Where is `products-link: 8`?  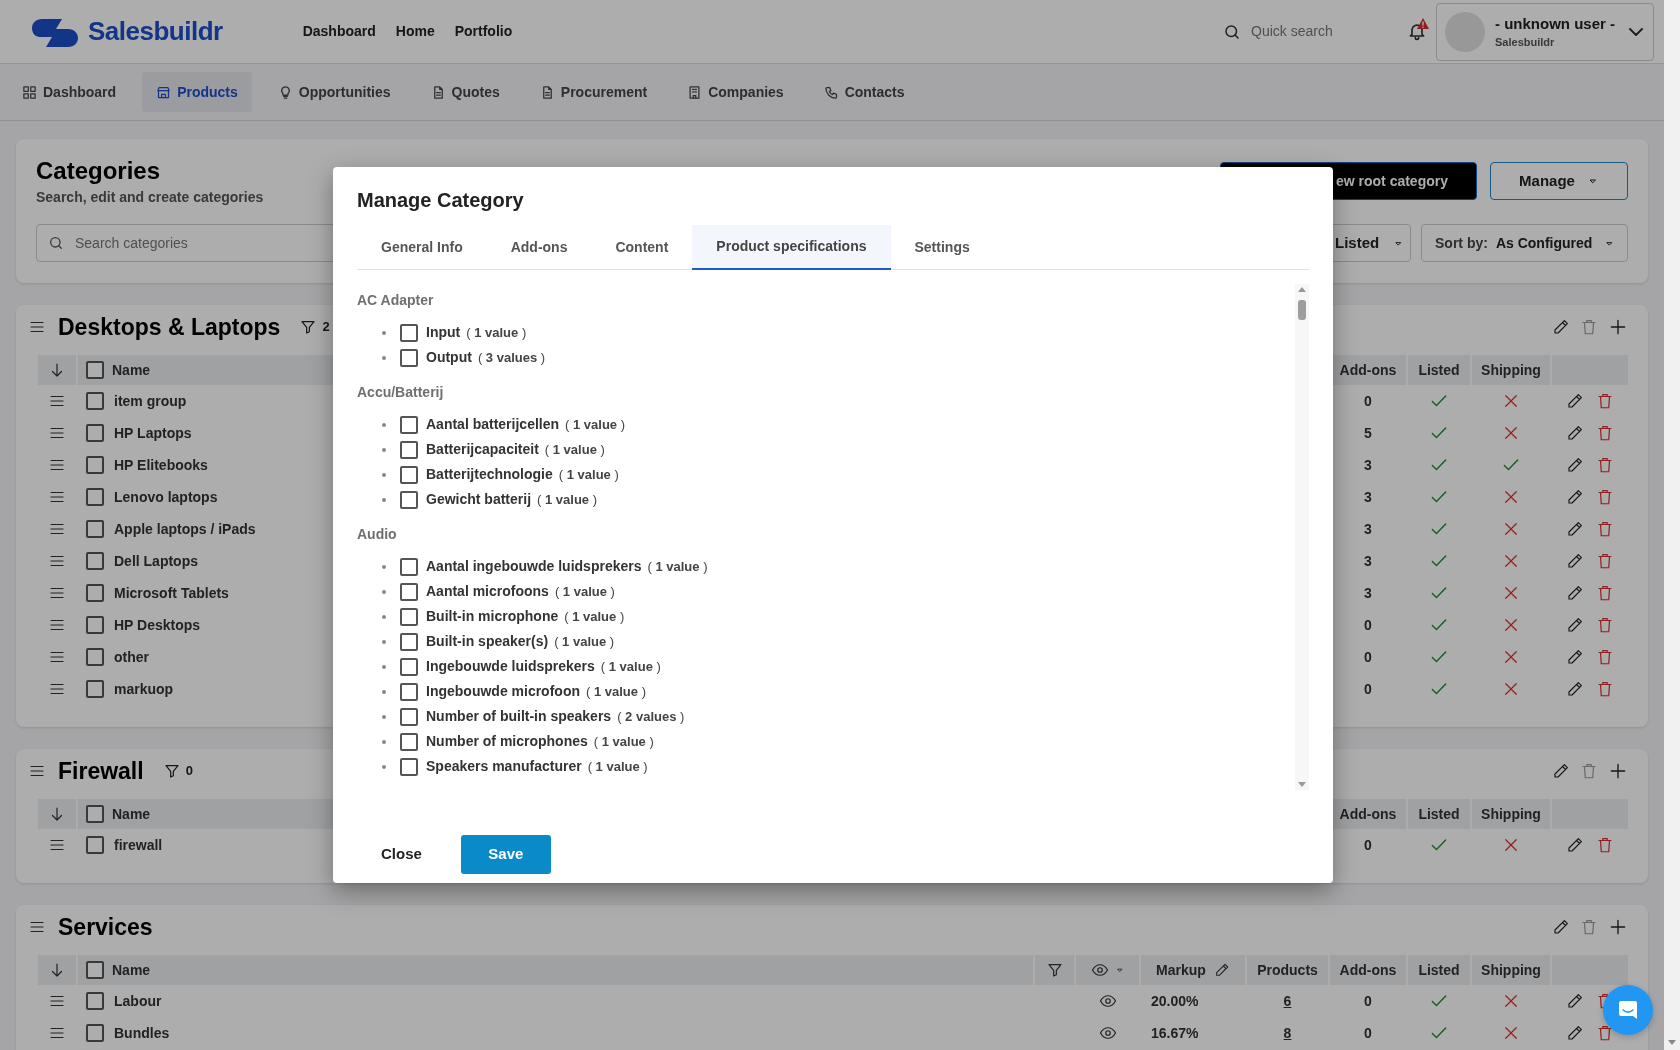
products-link: 8 is located at coordinates (1287, 1033).